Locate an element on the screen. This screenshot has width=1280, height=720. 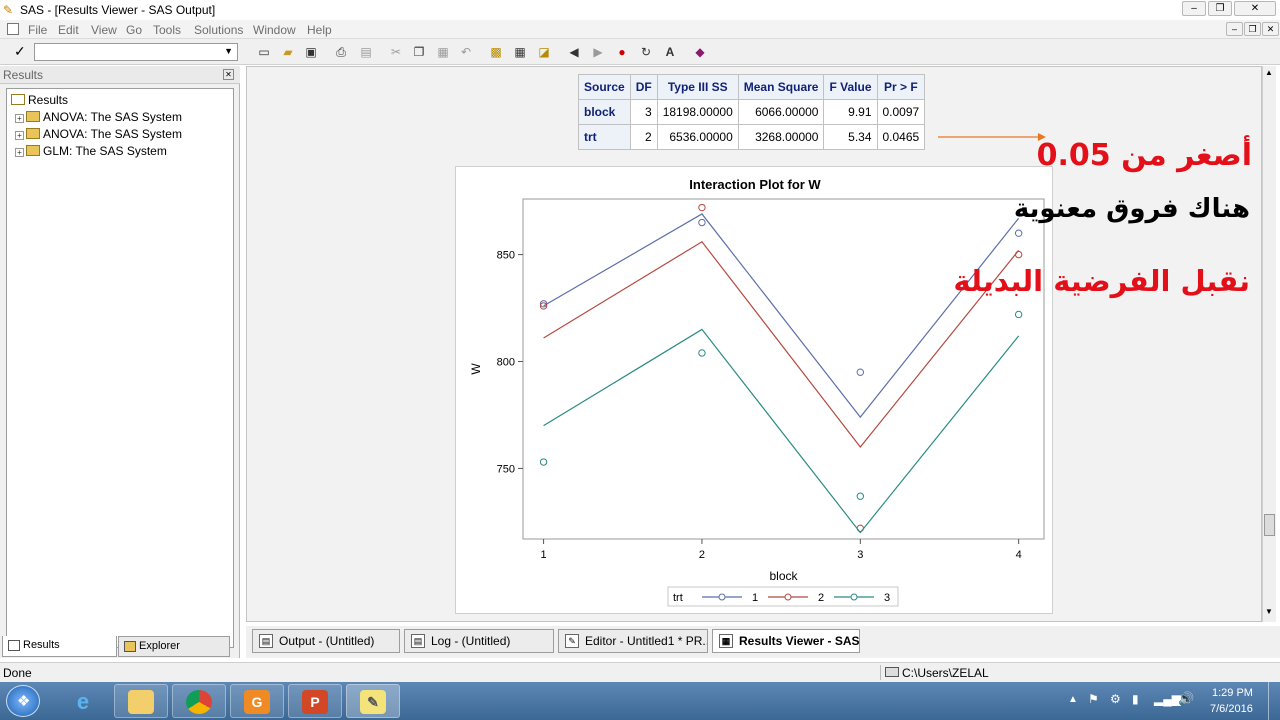
annotation-less-than: أصغر من 0.05 is located at coordinates (1144, 155).